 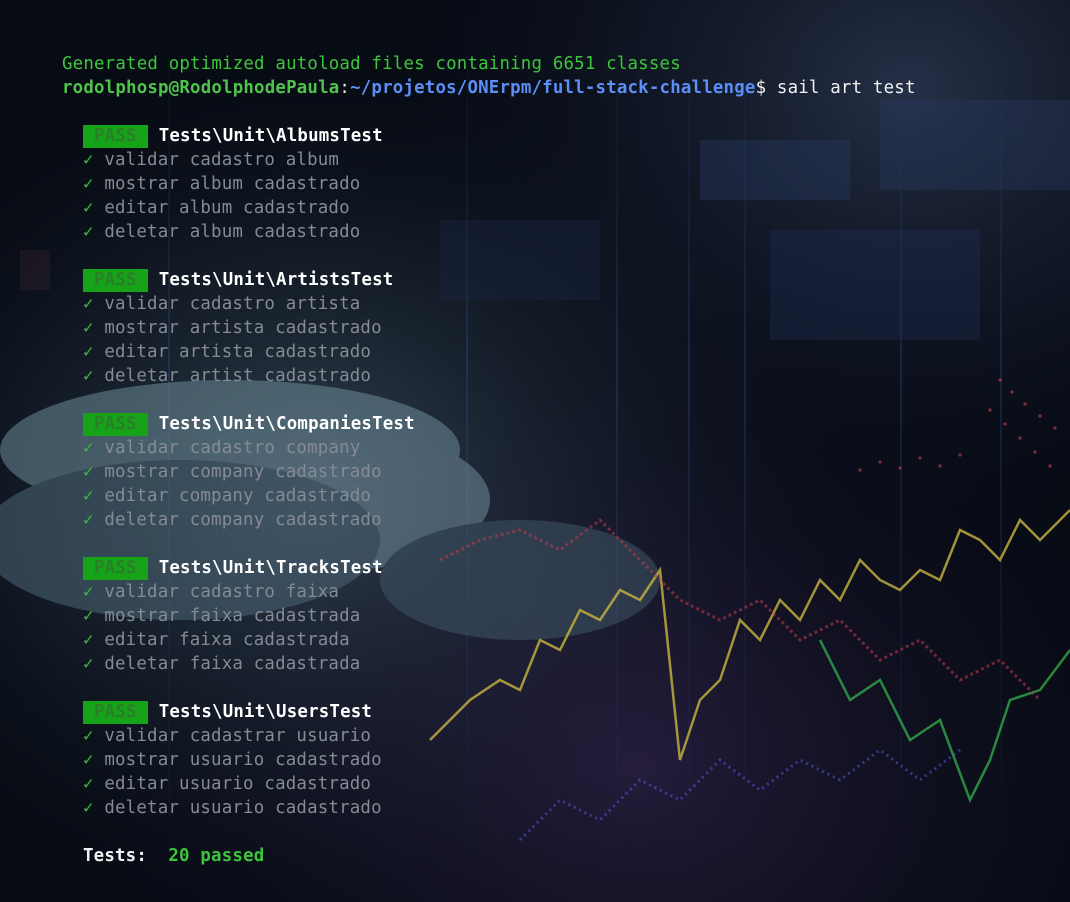 I want to click on suite-header: PASS Tests\Unit\TracksTest, so click(x=233, y=568).